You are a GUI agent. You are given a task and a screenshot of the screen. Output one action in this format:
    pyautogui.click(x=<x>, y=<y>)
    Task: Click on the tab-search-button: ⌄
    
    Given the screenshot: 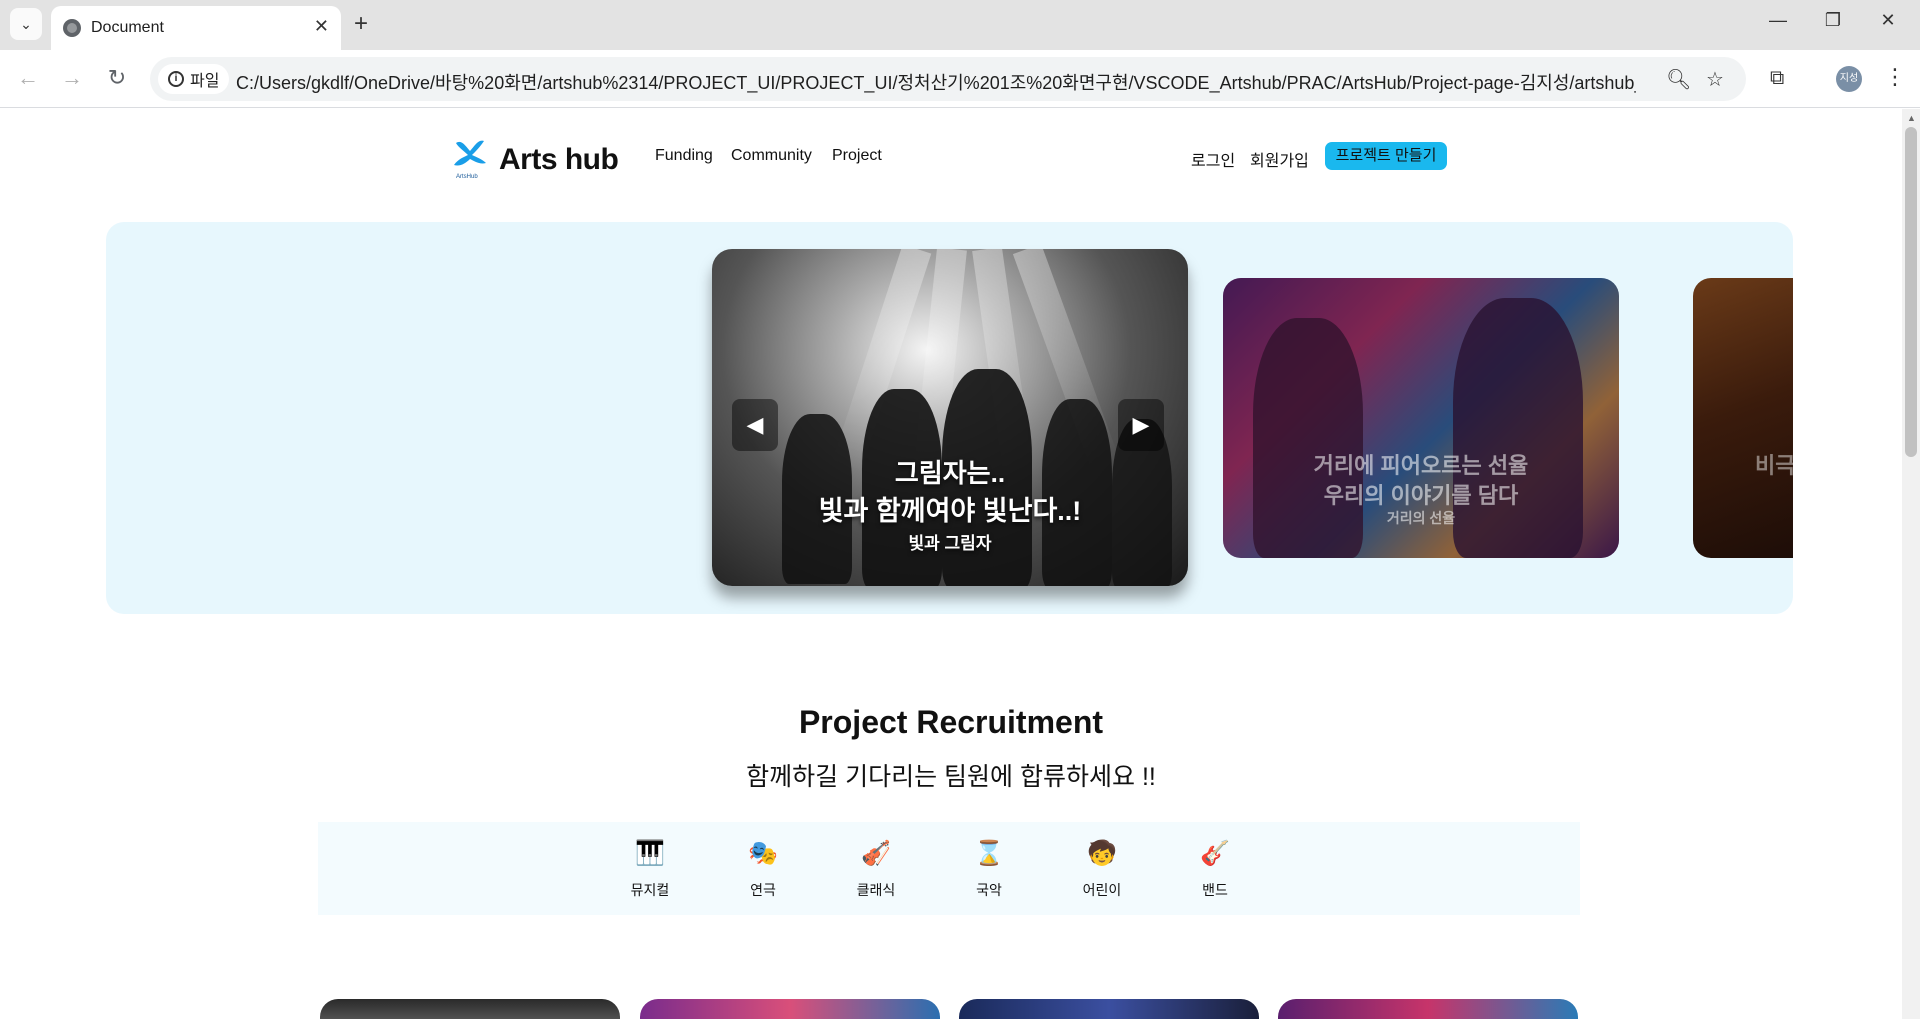 What is the action you would take?
    pyautogui.click(x=26, y=24)
    